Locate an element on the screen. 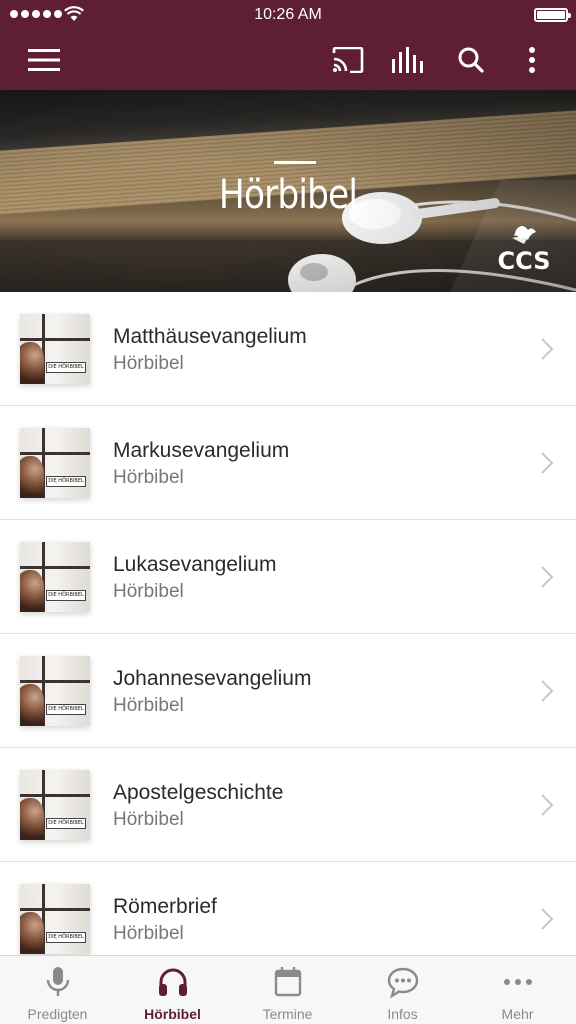 This screenshot has width=576, height=1024. tab-predigten: Predigten is located at coordinates (57, 990).